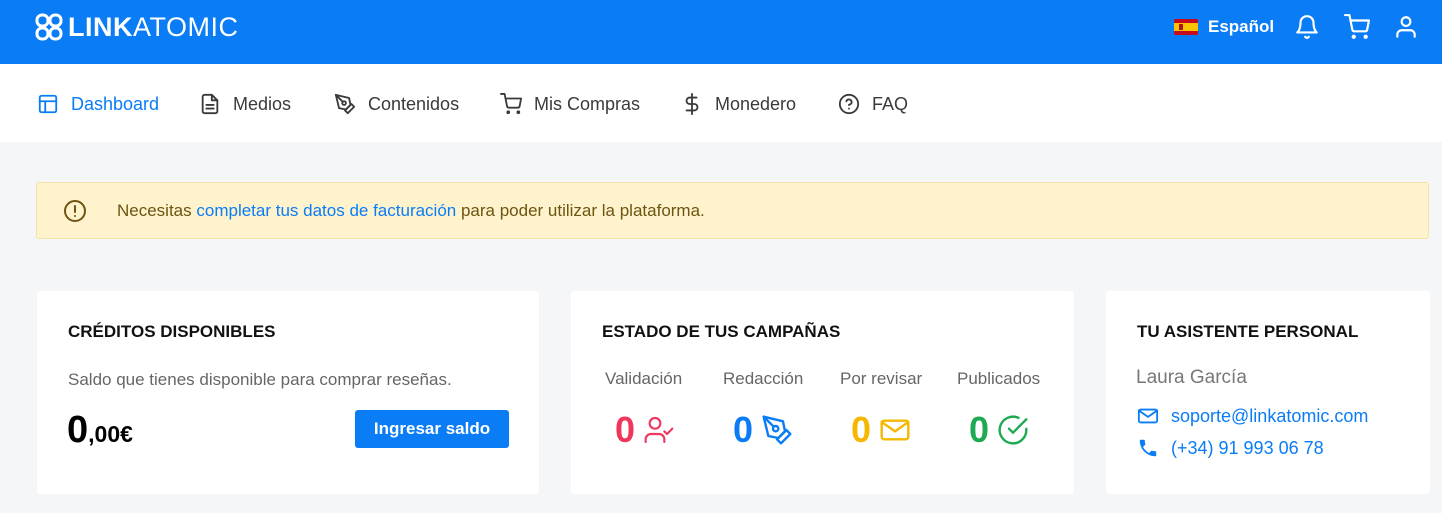 The image size is (1442, 513). I want to click on nav-item-faq: FAQ, so click(873, 104).